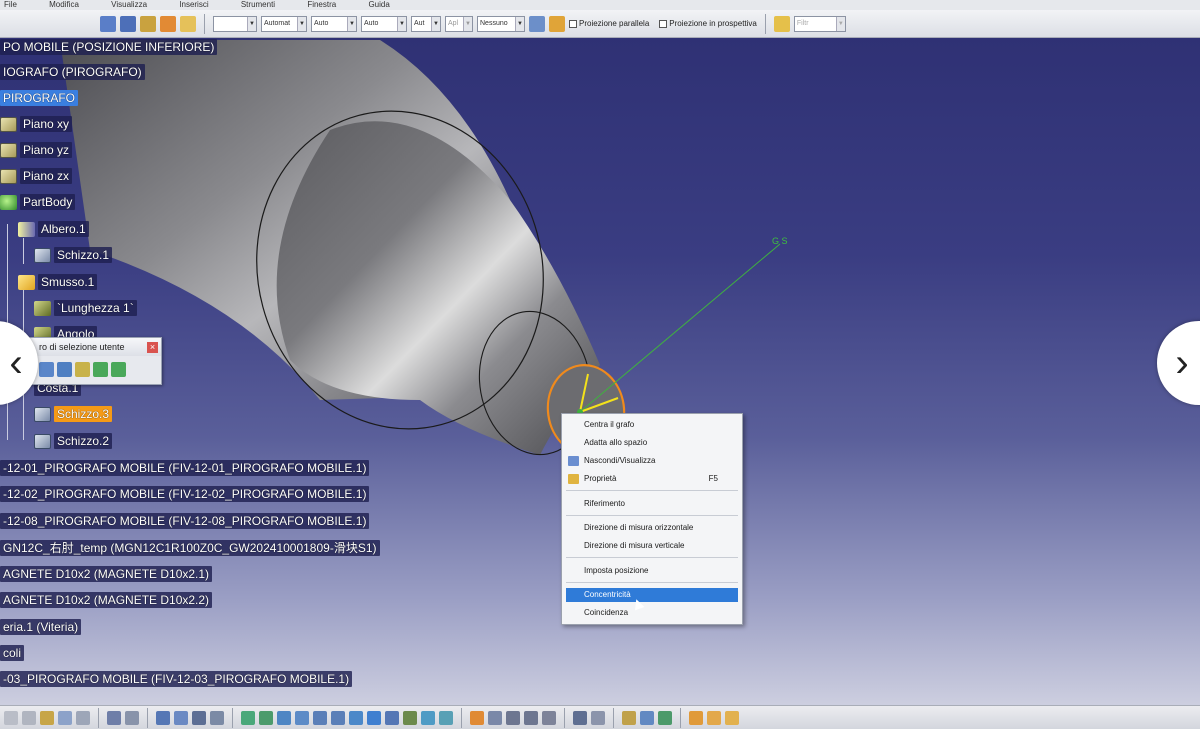 The image size is (1200, 729). I want to click on menu-window: Finestra, so click(321, 4).